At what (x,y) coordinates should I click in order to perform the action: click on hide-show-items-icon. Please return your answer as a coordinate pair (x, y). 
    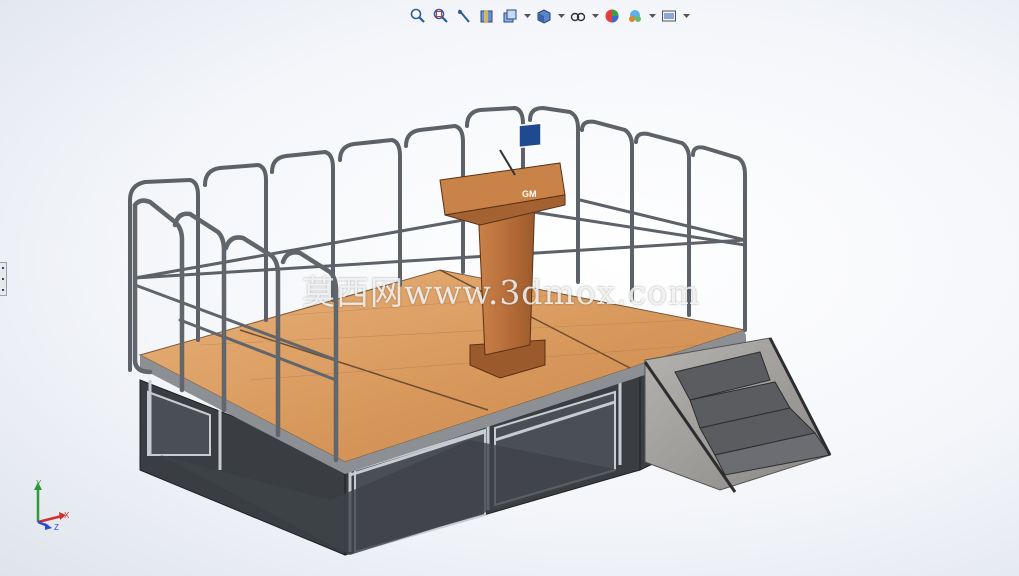
    Looking at the image, I should click on (578, 17).